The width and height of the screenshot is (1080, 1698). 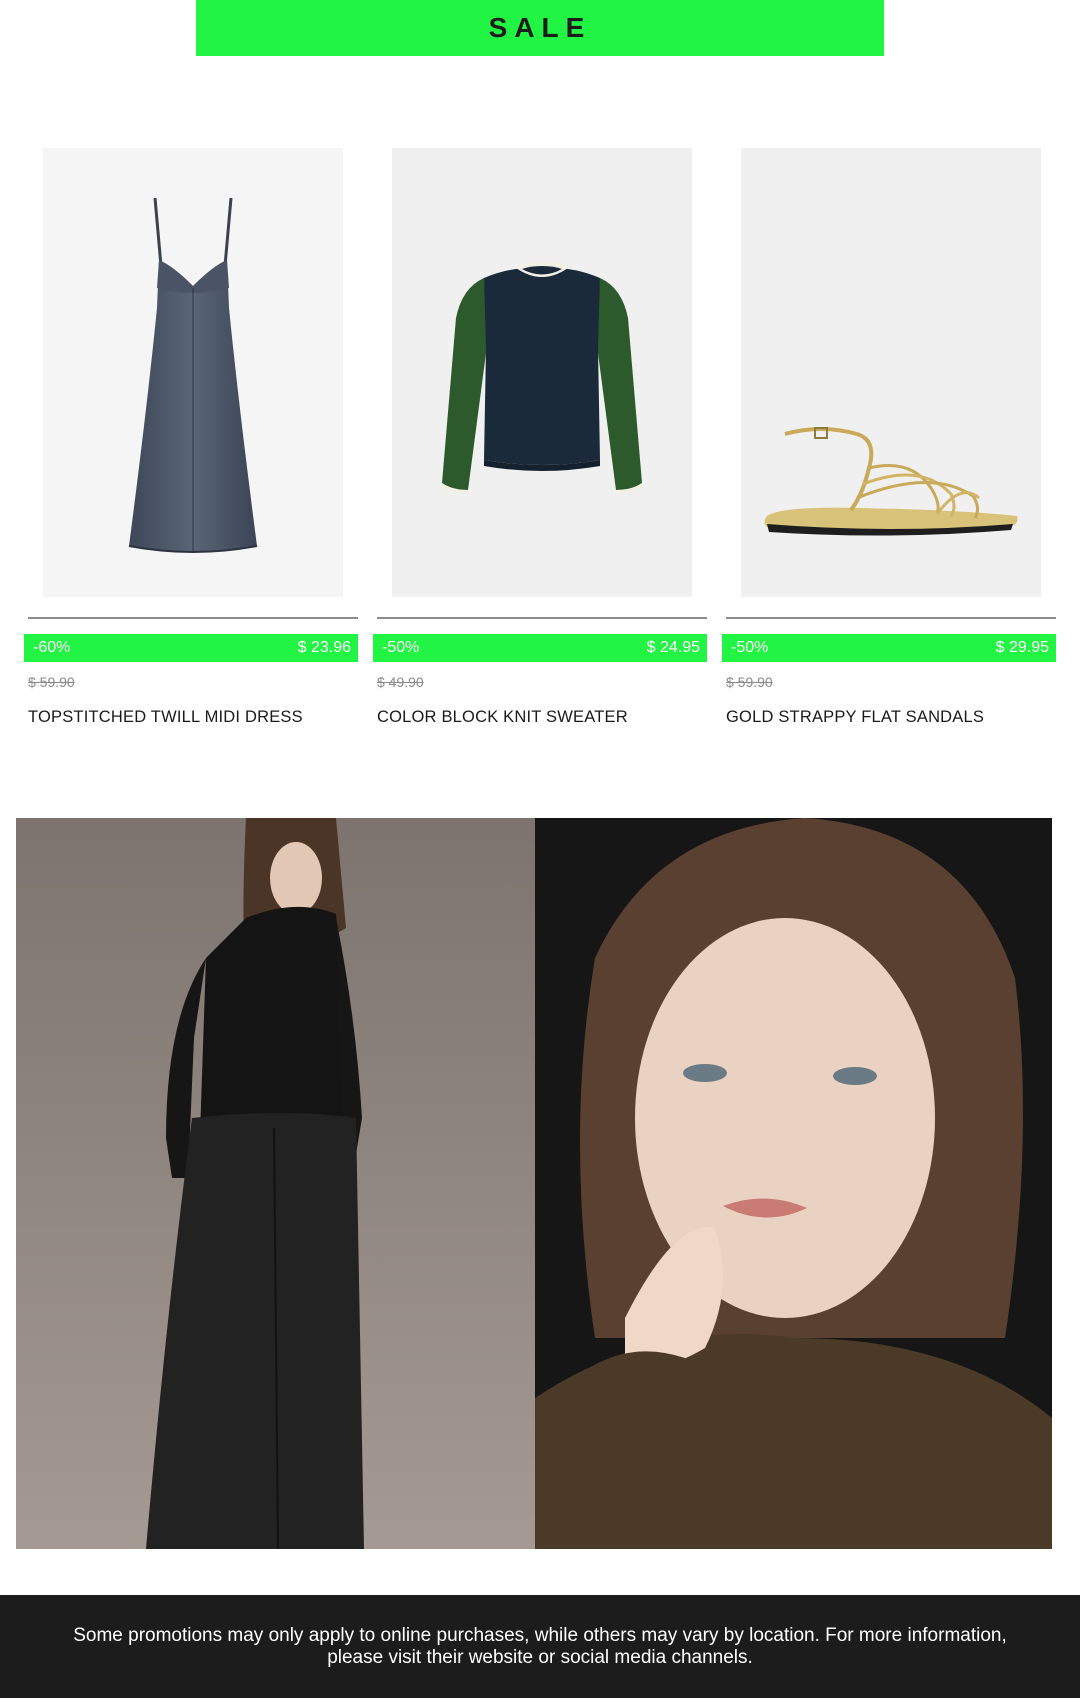 What do you see at coordinates (855, 717) in the screenshot?
I see `product-name: GOLD STRAPPY FLAT SANDALS` at bounding box center [855, 717].